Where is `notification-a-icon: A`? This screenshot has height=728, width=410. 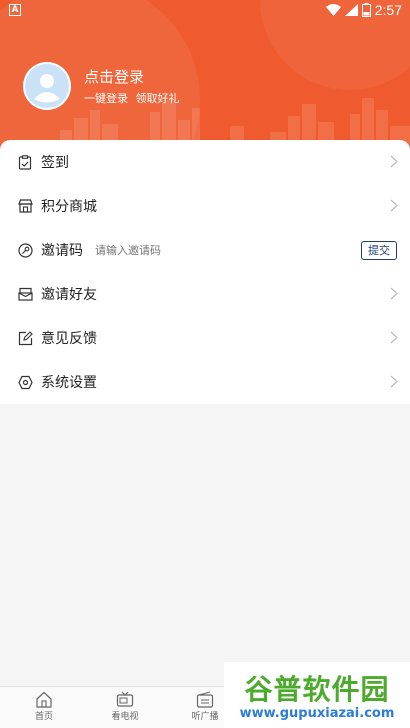 notification-a-icon: A is located at coordinates (15, 10).